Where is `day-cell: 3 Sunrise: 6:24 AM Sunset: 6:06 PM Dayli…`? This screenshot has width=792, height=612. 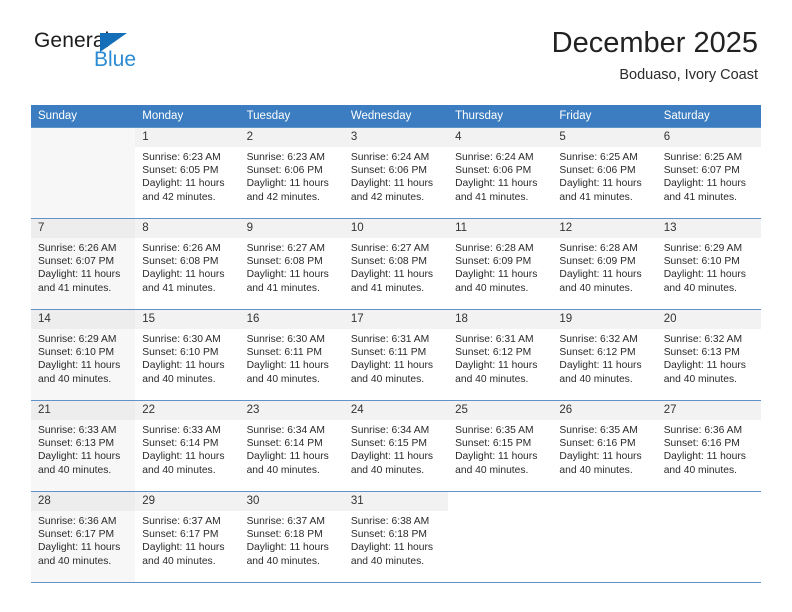
day-cell: 3 Sunrise: 6:24 AM Sunset: 6:06 PM Dayli… is located at coordinates (396, 173).